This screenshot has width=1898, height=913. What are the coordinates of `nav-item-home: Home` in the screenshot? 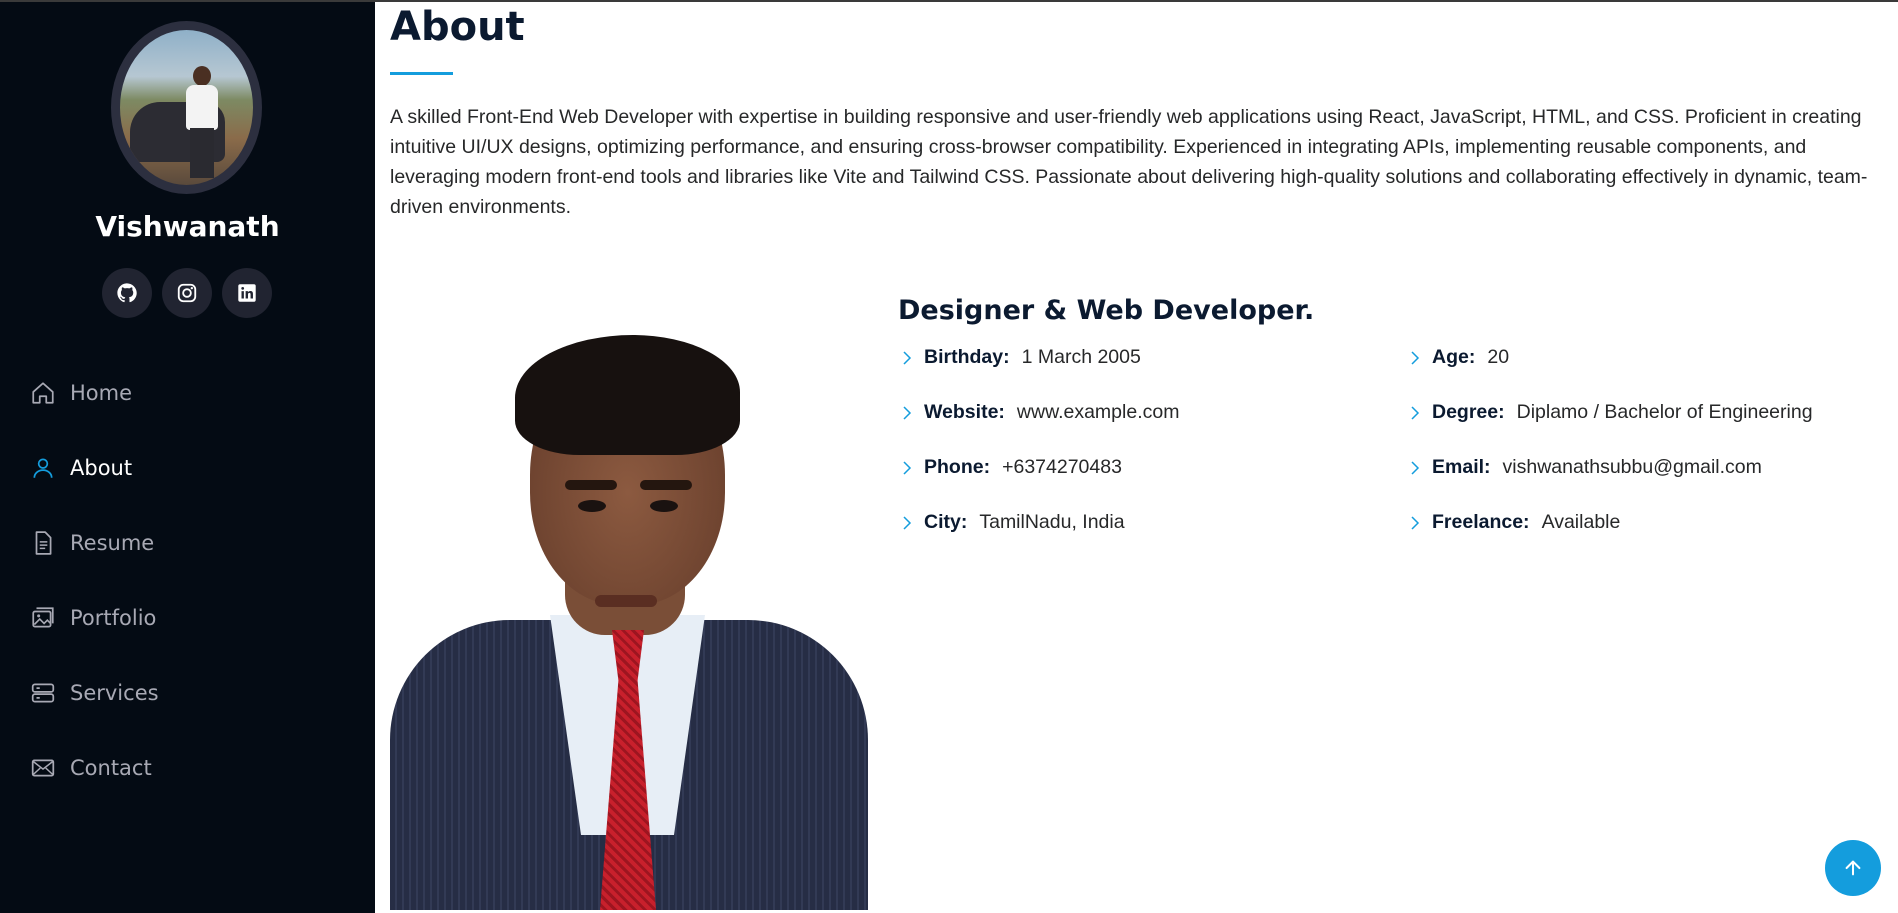 It's located at (195, 392).